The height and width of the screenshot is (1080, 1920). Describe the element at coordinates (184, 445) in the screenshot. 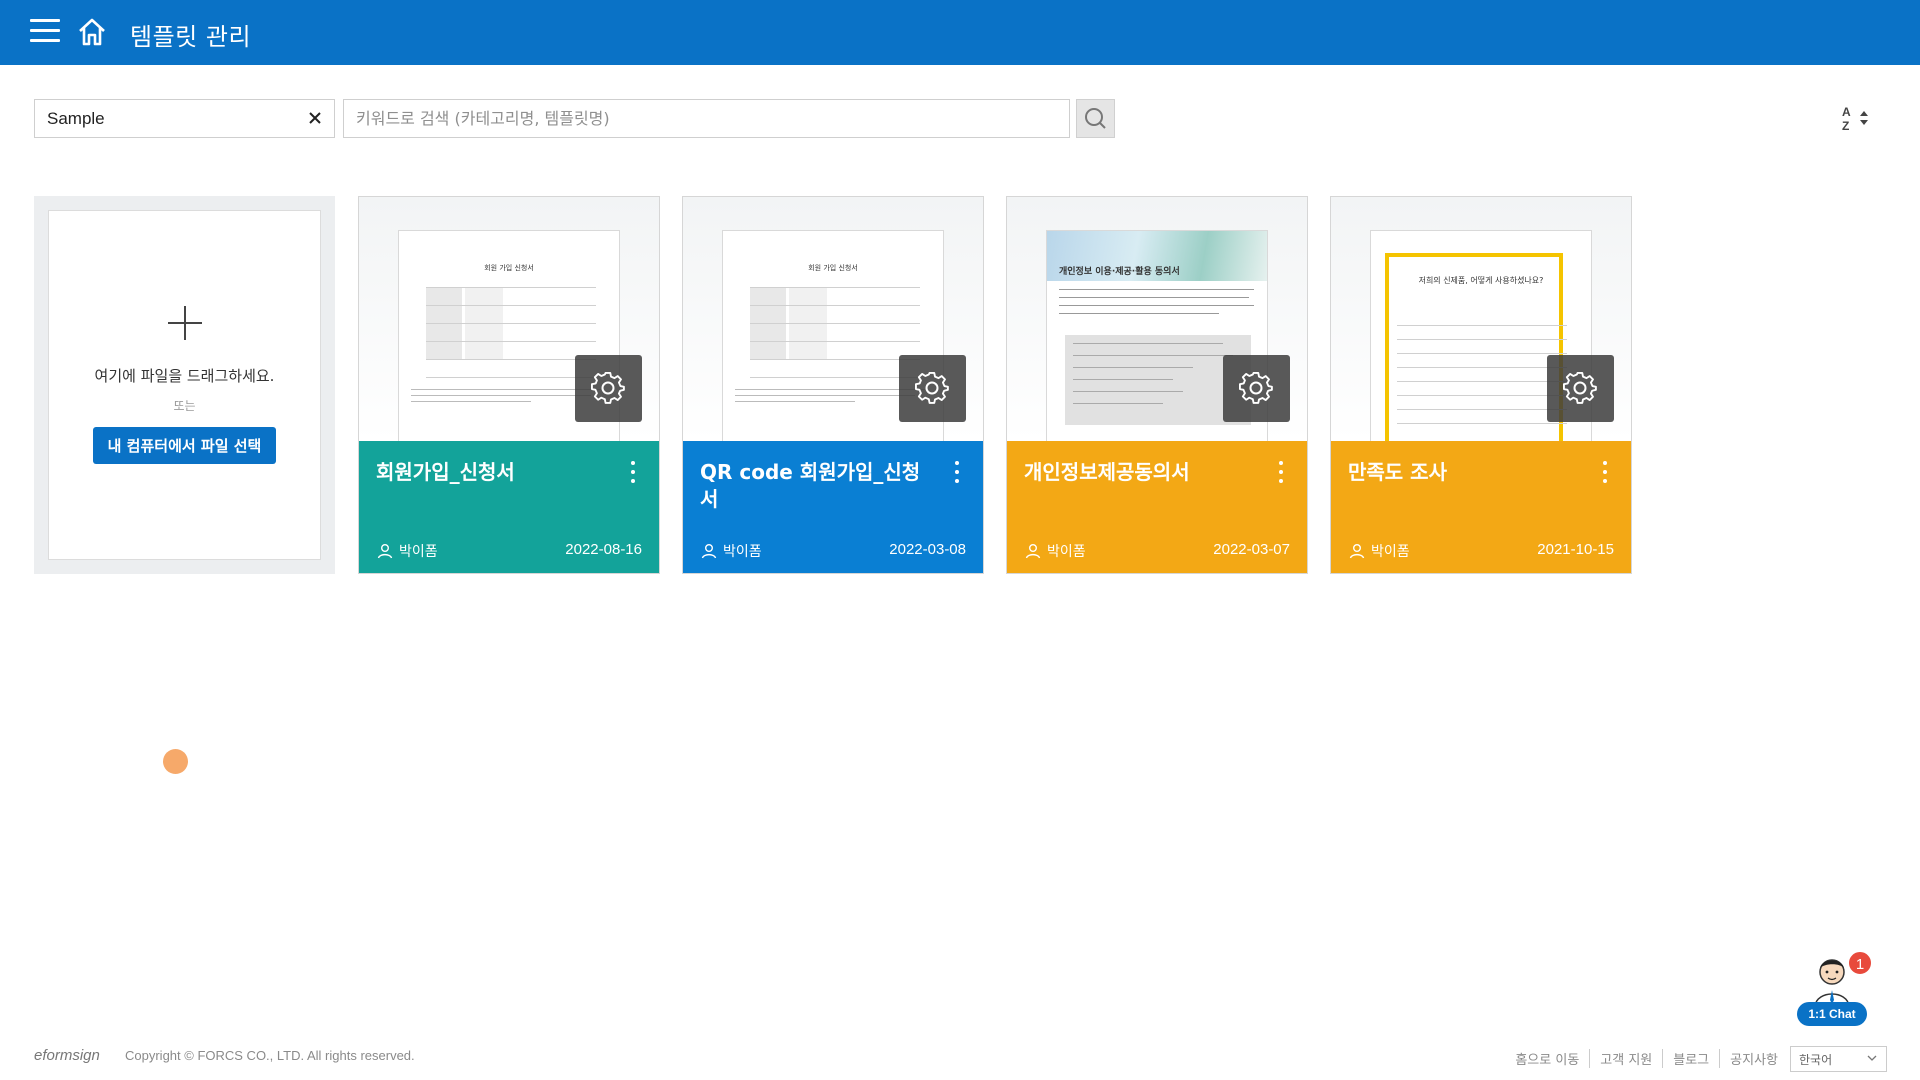

I see `select-file-button: 내 컴퓨터에서 파일 선택` at that location.